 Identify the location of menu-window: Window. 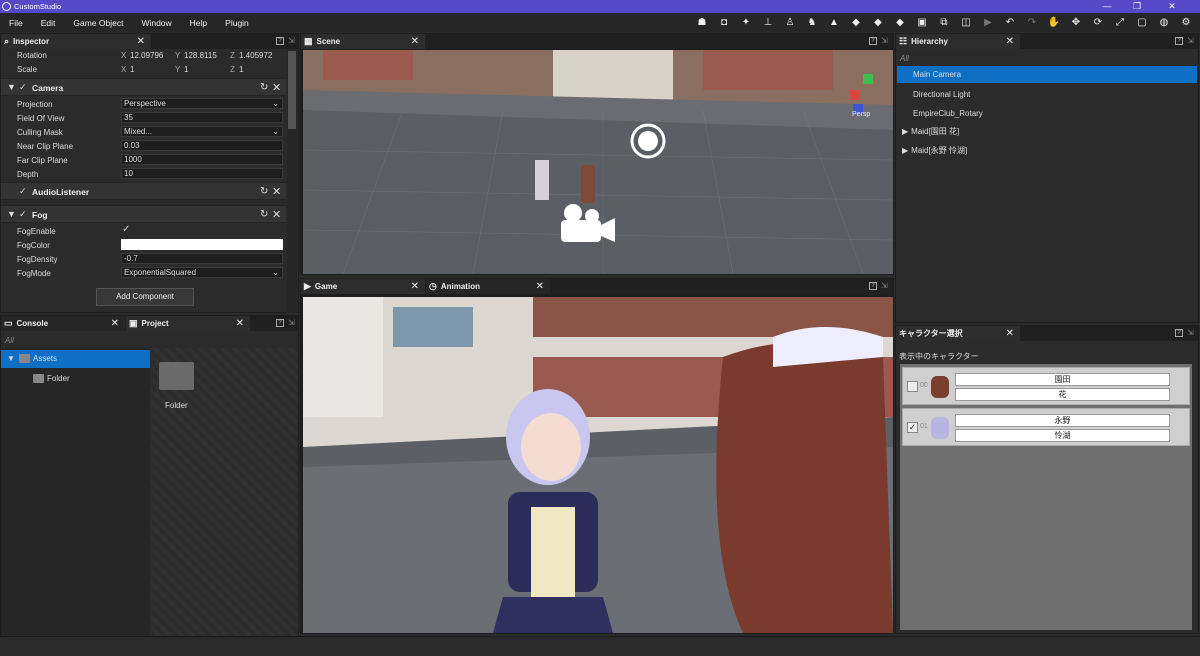
(156, 23).